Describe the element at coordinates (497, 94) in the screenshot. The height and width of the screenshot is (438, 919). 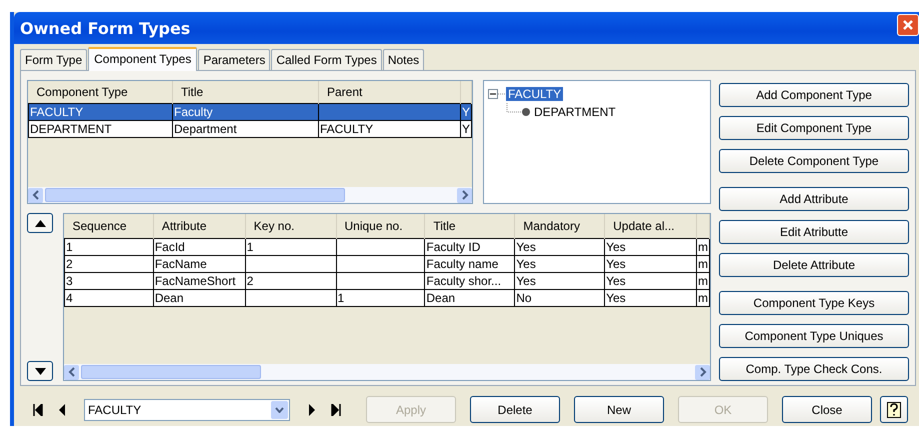
I see `collapse-icon` at that location.